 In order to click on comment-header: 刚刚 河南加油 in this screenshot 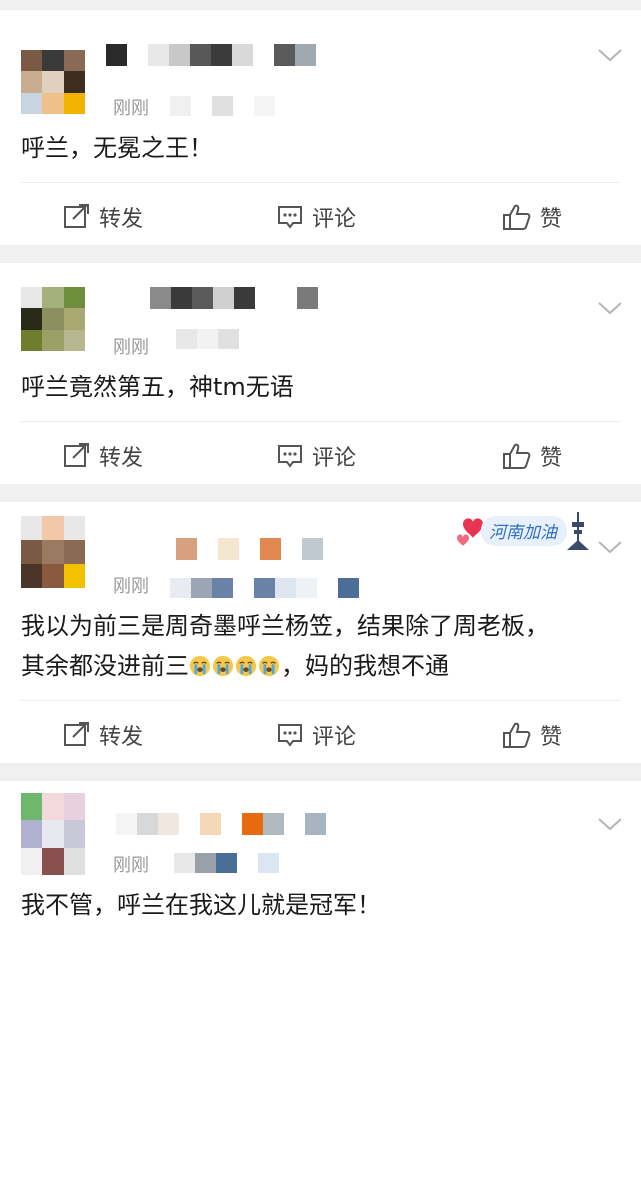, I will do `click(320, 554)`.